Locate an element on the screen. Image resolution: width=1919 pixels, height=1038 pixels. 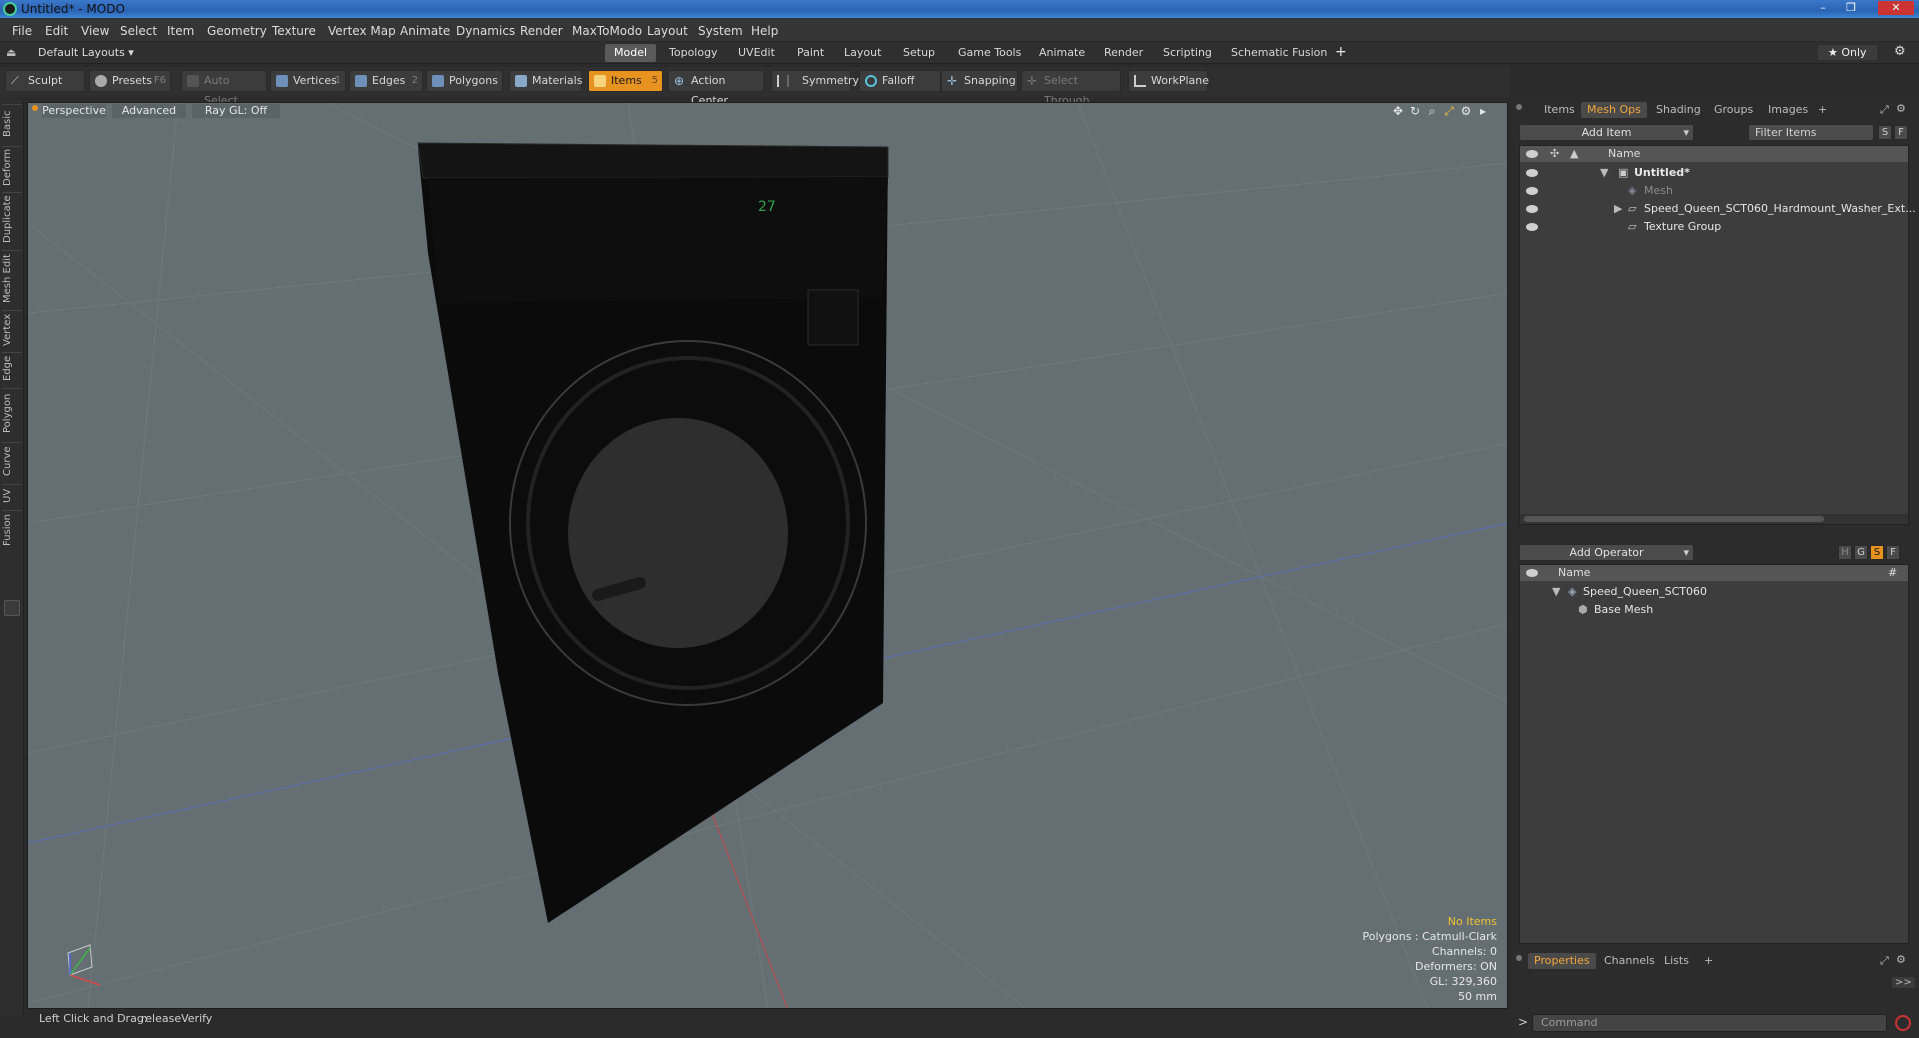
tab-channels: Channels is located at coordinates (1629, 961).